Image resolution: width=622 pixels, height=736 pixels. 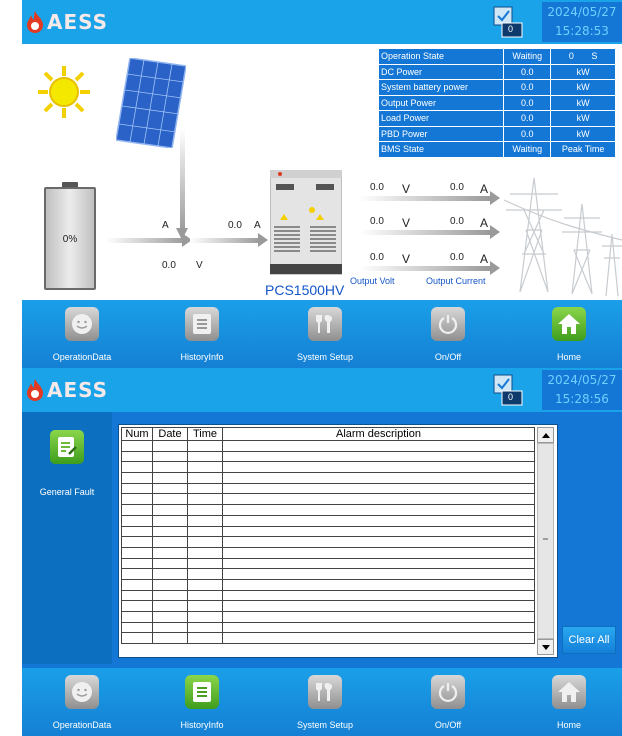 What do you see at coordinates (527, 118) in the screenshot?
I see `status-value: 0.0` at bounding box center [527, 118].